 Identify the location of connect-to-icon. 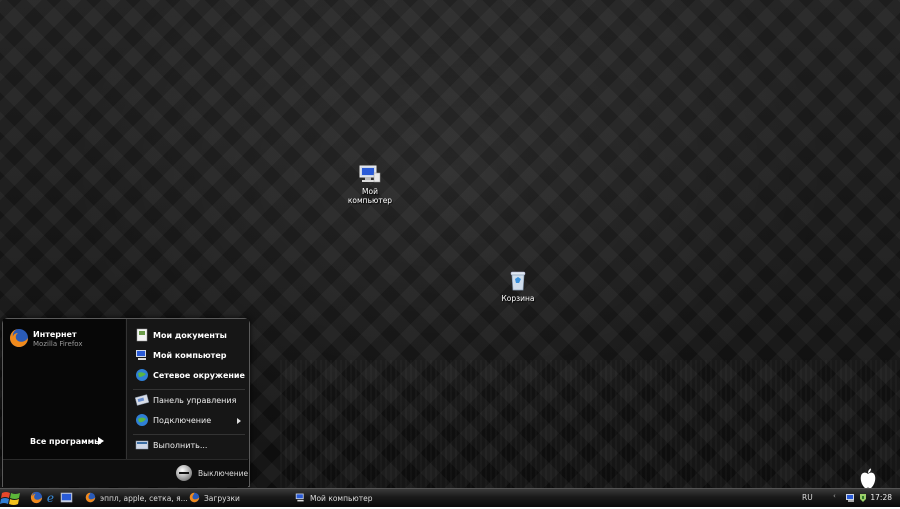
(142, 420).